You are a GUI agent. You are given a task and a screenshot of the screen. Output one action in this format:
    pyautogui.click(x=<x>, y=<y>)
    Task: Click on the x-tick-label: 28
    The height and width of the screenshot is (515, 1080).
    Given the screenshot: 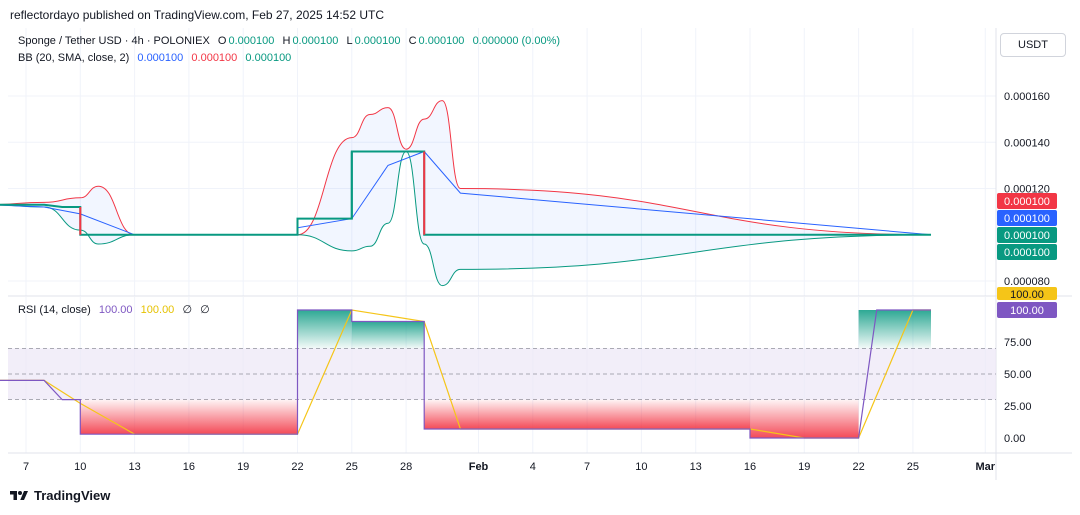 What is the action you would take?
    pyautogui.click(x=406, y=467)
    